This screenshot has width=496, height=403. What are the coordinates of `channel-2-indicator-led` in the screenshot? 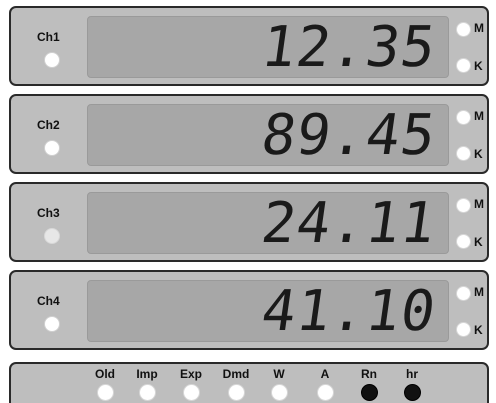 It's located at (52, 148).